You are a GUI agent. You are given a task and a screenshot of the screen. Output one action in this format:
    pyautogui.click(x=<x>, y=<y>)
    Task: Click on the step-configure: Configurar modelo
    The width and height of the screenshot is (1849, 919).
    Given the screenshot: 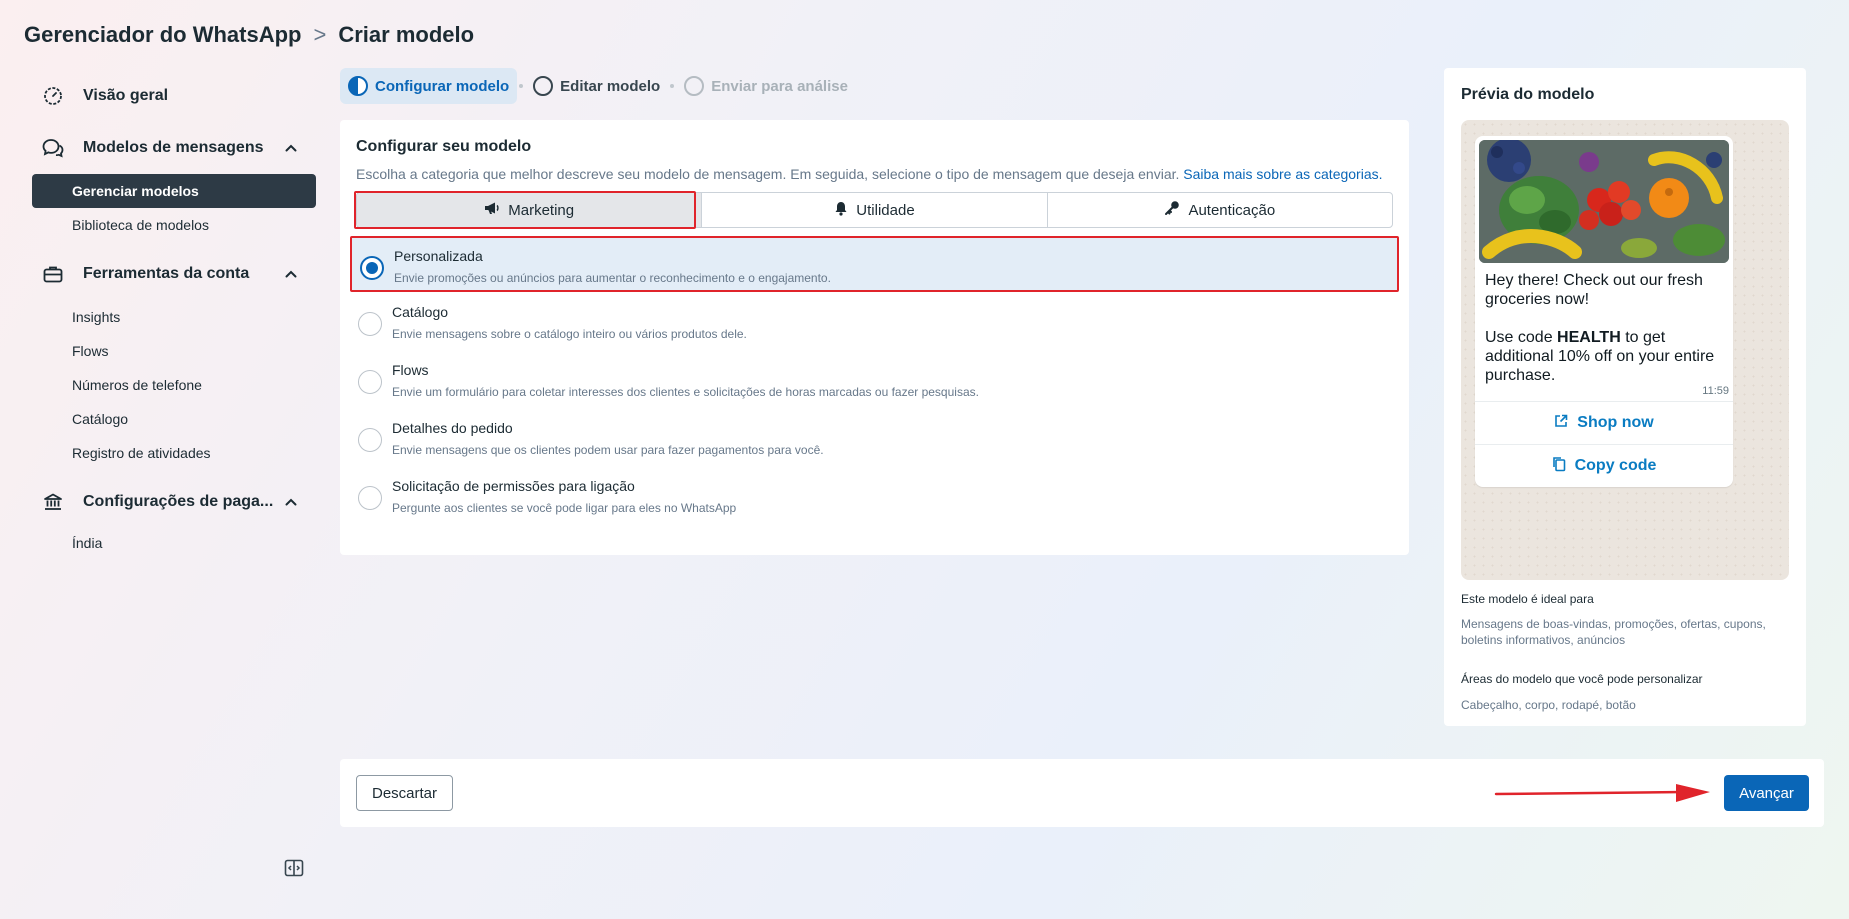 What is the action you would take?
    pyautogui.click(x=429, y=86)
    